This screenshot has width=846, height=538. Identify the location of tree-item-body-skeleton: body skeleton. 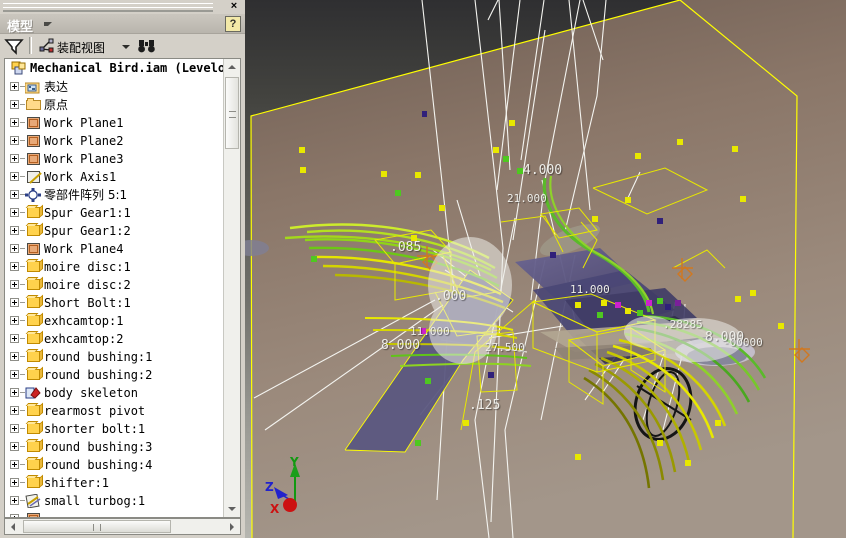
(114, 393).